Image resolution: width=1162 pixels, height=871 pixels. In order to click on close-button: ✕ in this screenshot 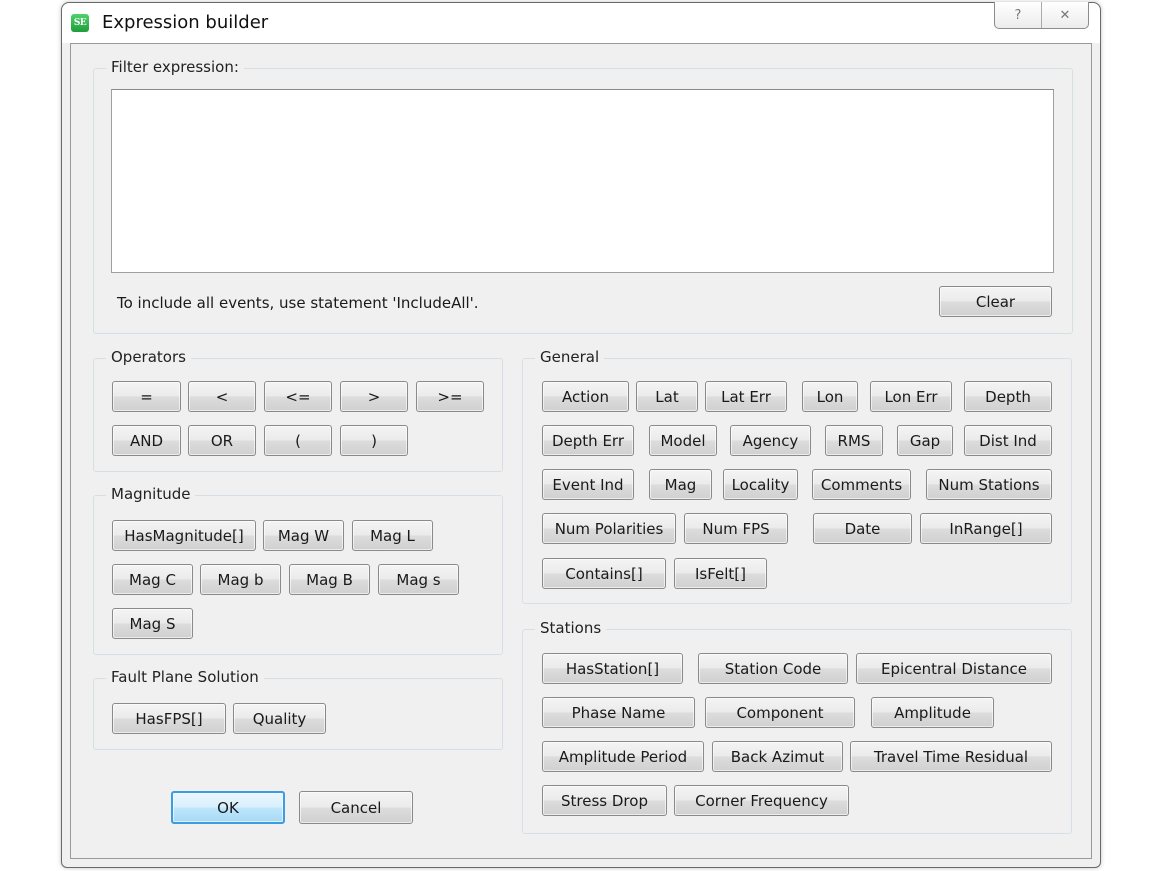, I will do `click(1064, 15)`.